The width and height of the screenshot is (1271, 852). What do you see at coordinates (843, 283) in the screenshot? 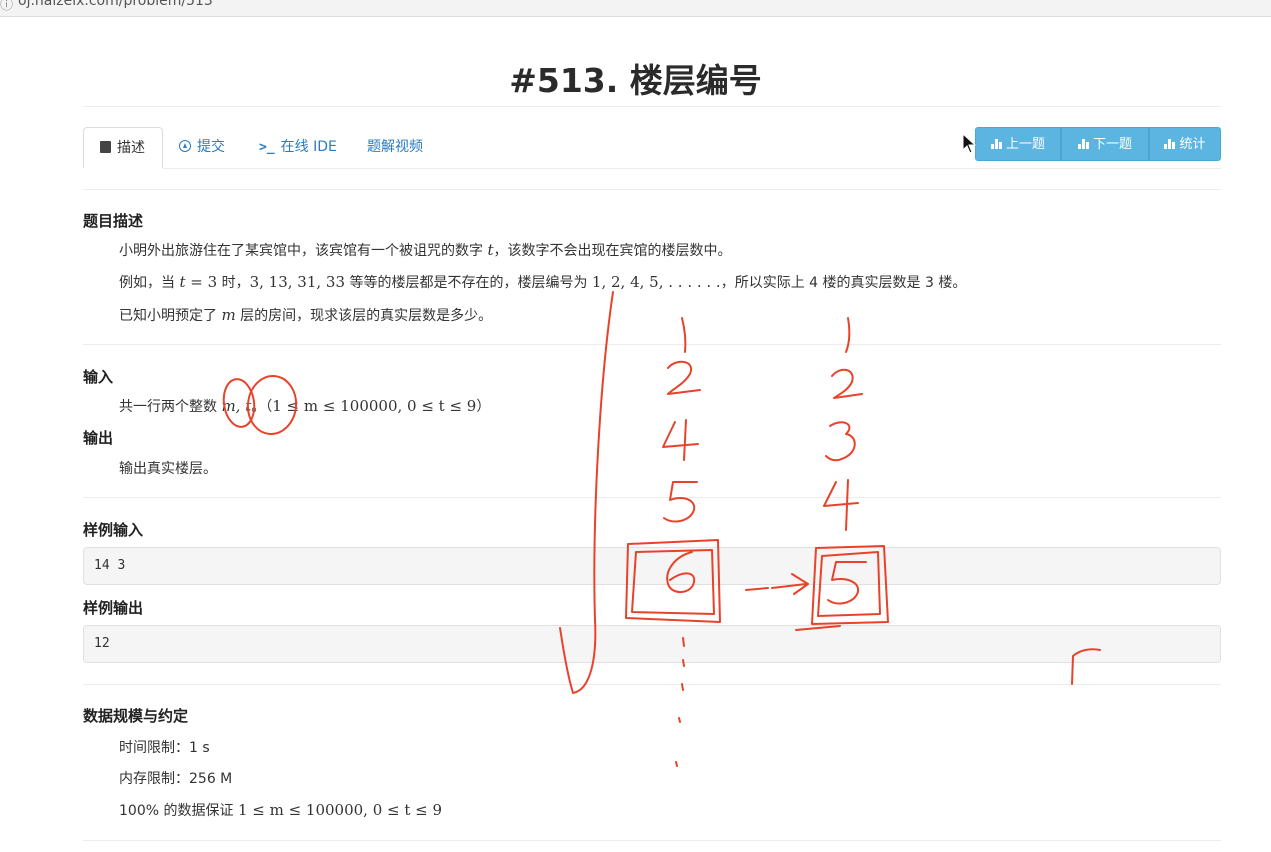
I see `text-segment: ，所以实际上 4 楼的真实层数是 3 楼。` at bounding box center [843, 283].